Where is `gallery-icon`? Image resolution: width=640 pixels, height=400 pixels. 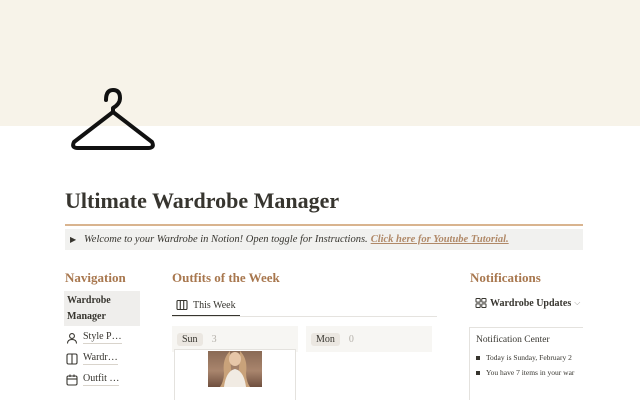 gallery-icon is located at coordinates (481, 303).